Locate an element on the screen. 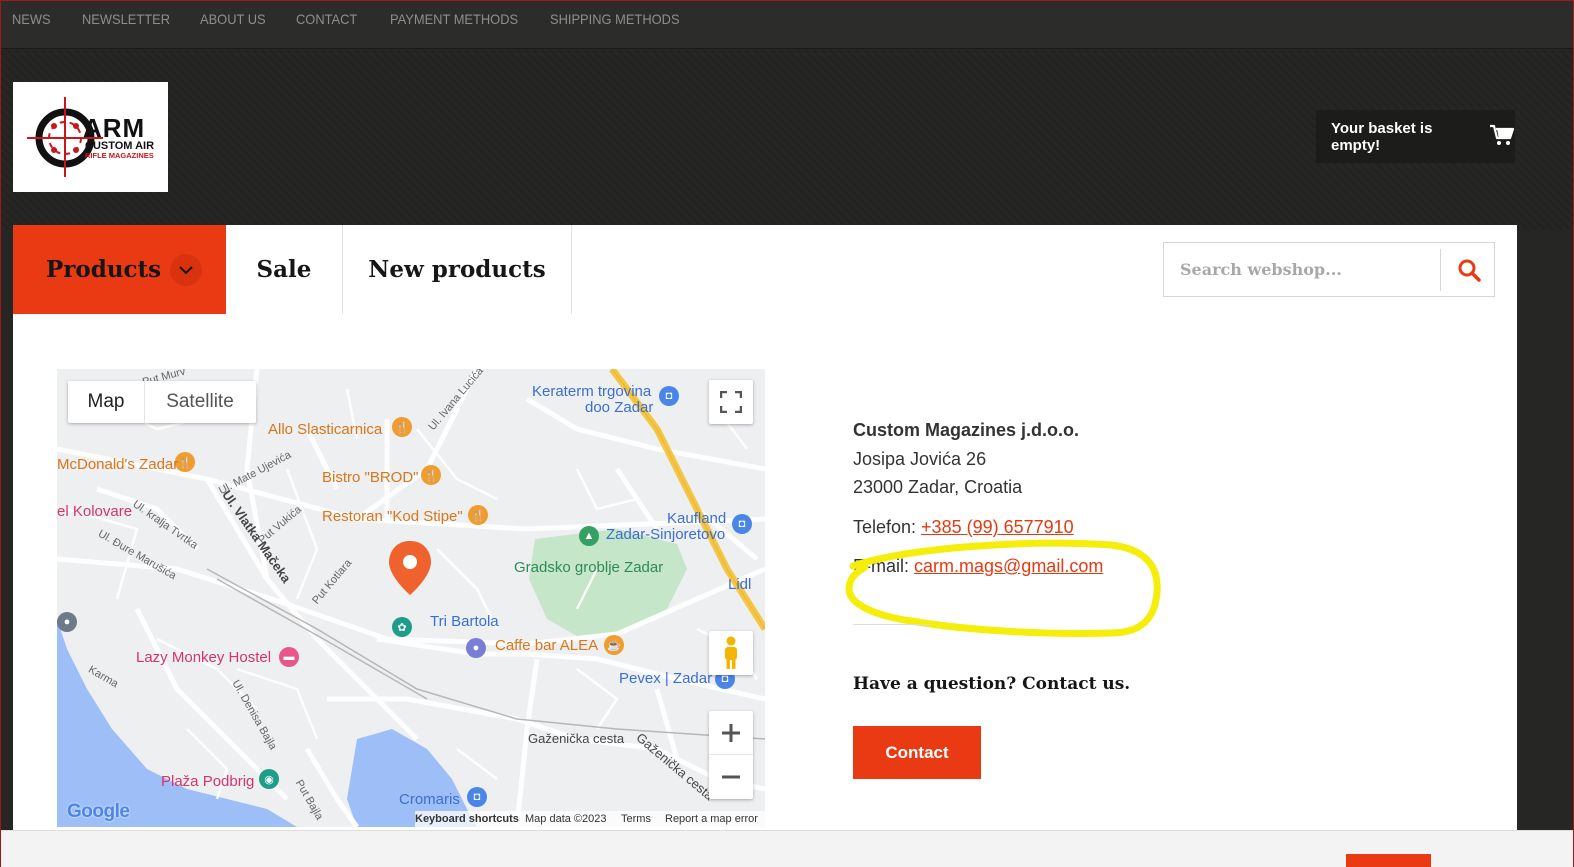  phone-label: Telefon: is located at coordinates (887, 527).